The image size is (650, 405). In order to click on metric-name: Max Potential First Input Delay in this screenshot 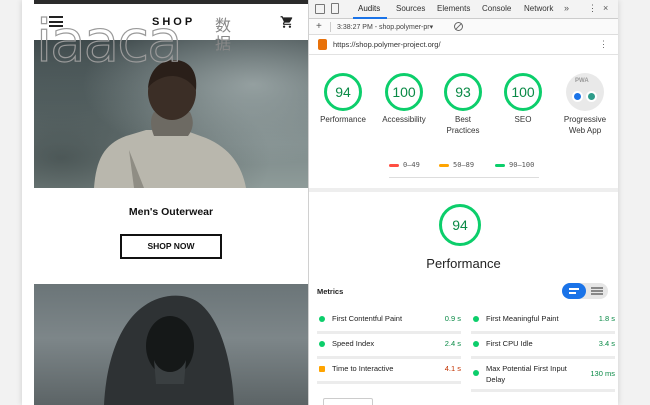, I will do `click(526, 374)`.